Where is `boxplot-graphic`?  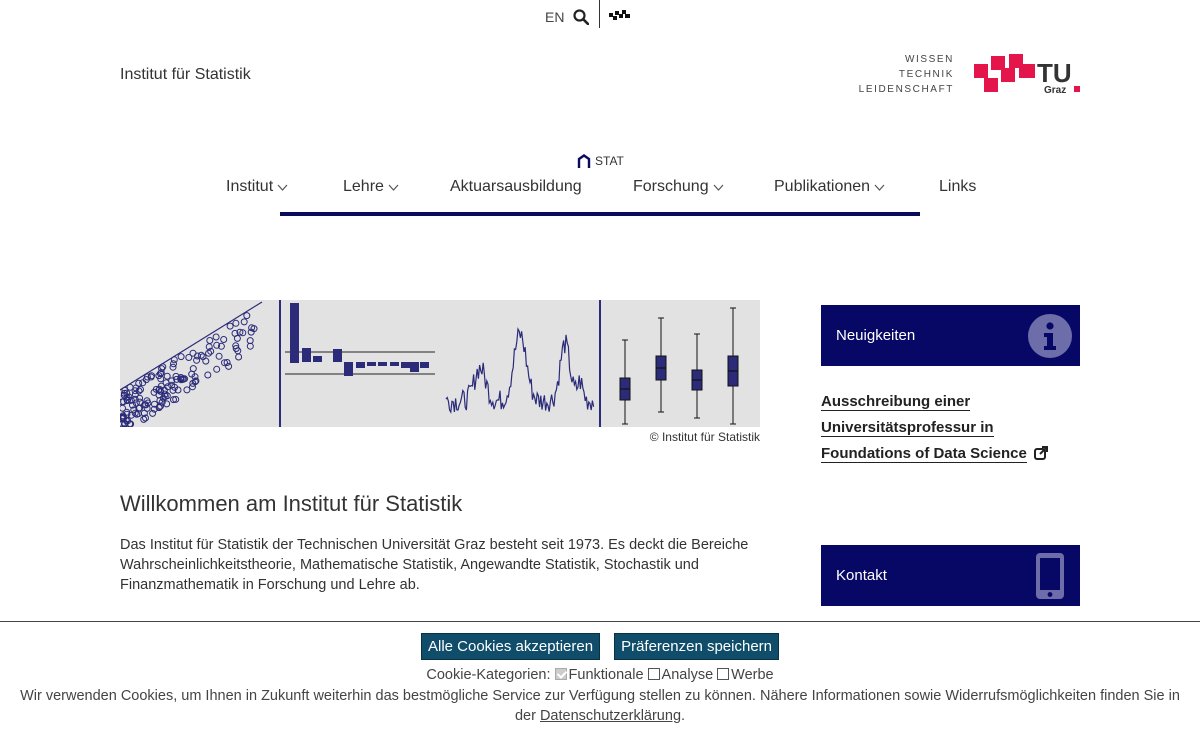 boxplot-graphic is located at coordinates (679, 366).